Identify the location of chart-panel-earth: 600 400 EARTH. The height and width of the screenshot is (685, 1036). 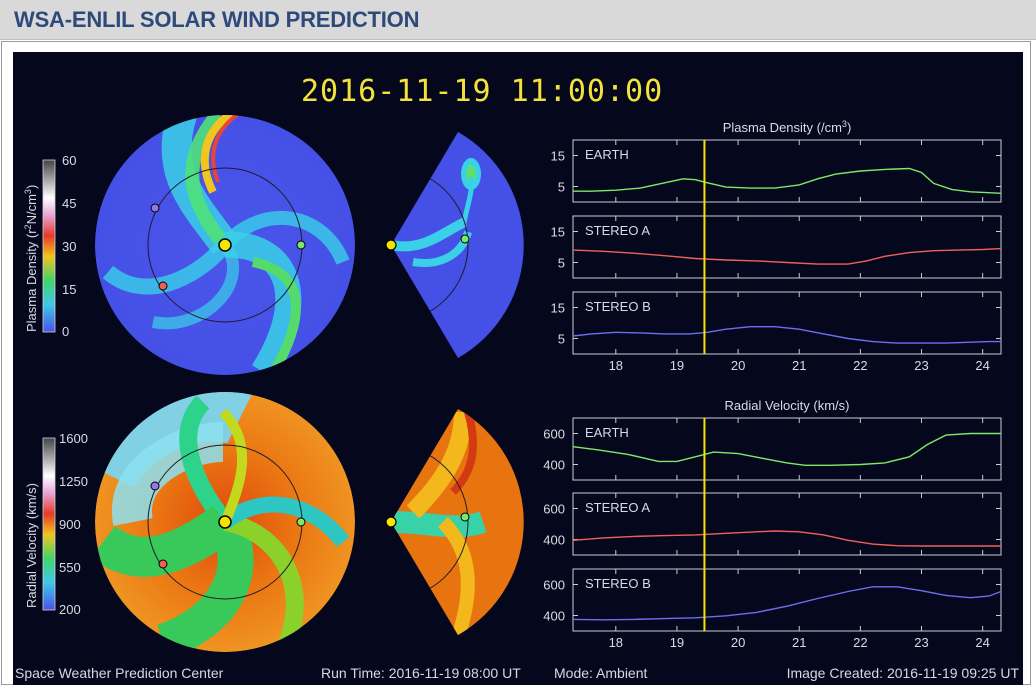
(772, 449).